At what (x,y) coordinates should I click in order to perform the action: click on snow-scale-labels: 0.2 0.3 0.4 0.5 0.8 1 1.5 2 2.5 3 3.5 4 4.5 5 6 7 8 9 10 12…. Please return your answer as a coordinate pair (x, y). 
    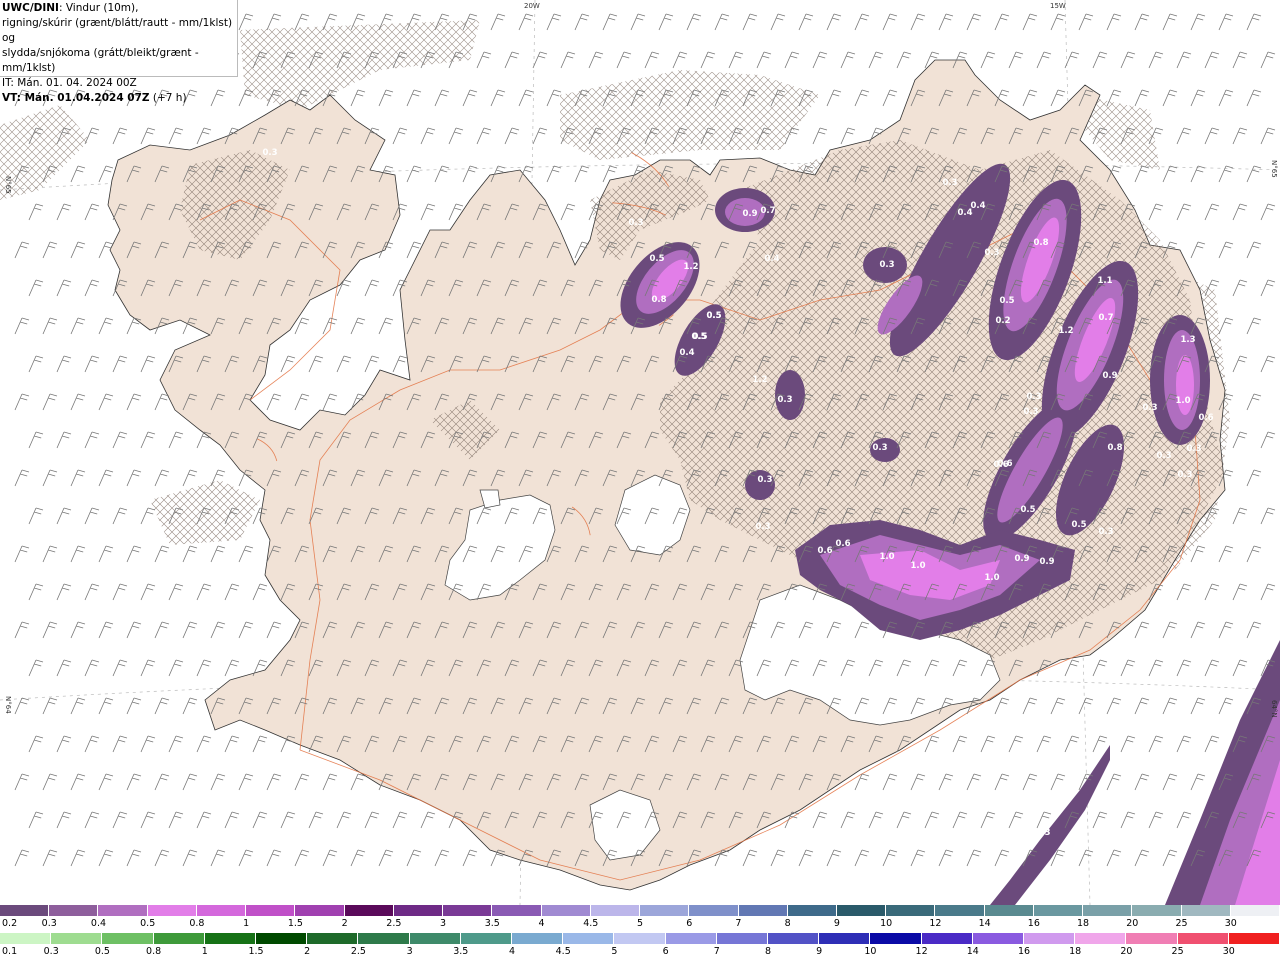
    Looking at the image, I should click on (640, 924).